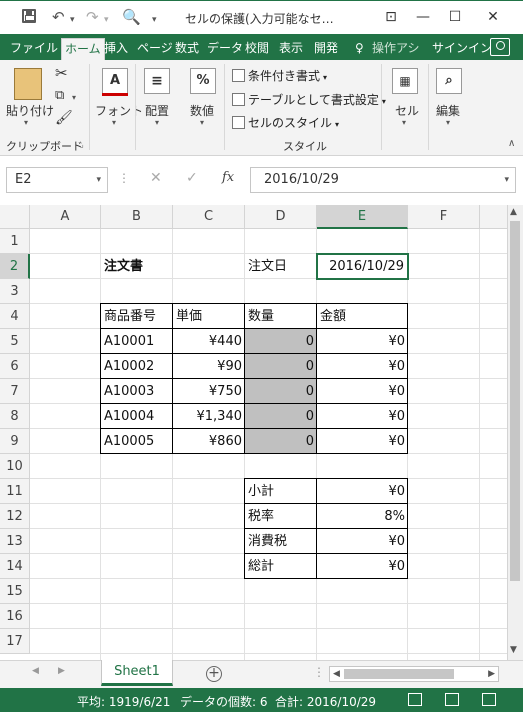 Image resolution: width=523 pixels, height=712 pixels. What do you see at coordinates (65, 217) in the screenshot?
I see `column-header-a: A` at bounding box center [65, 217].